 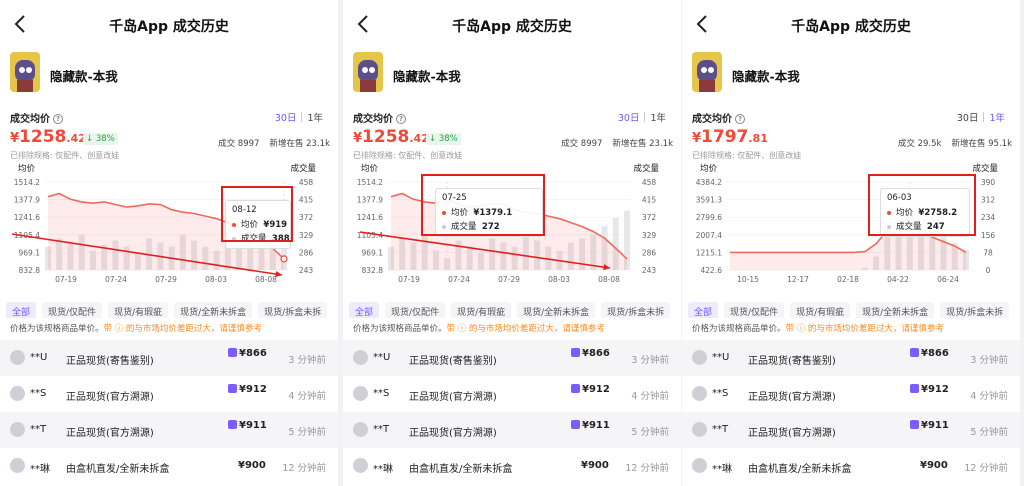 What do you see at coordinates (479, 329) in the screenshot?
I see `price-warning: 价格为该规格商品单价。带 ⓘ 的与市场均价差距过大，请谨慎参考` at bounding box center [479, 329].